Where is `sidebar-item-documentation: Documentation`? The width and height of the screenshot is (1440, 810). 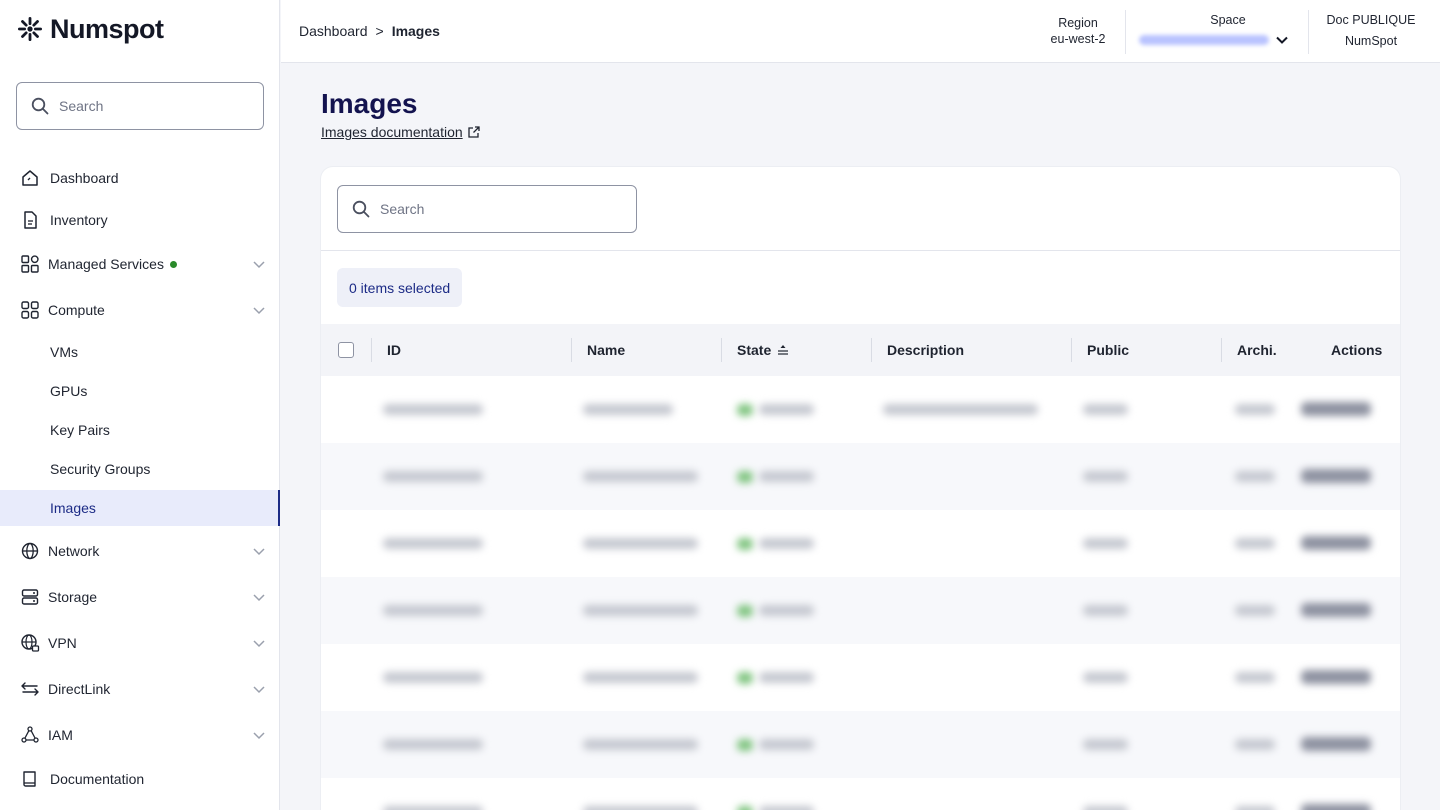
sidebar-item-documentation: Documentation is located at coordinates (140, 779).